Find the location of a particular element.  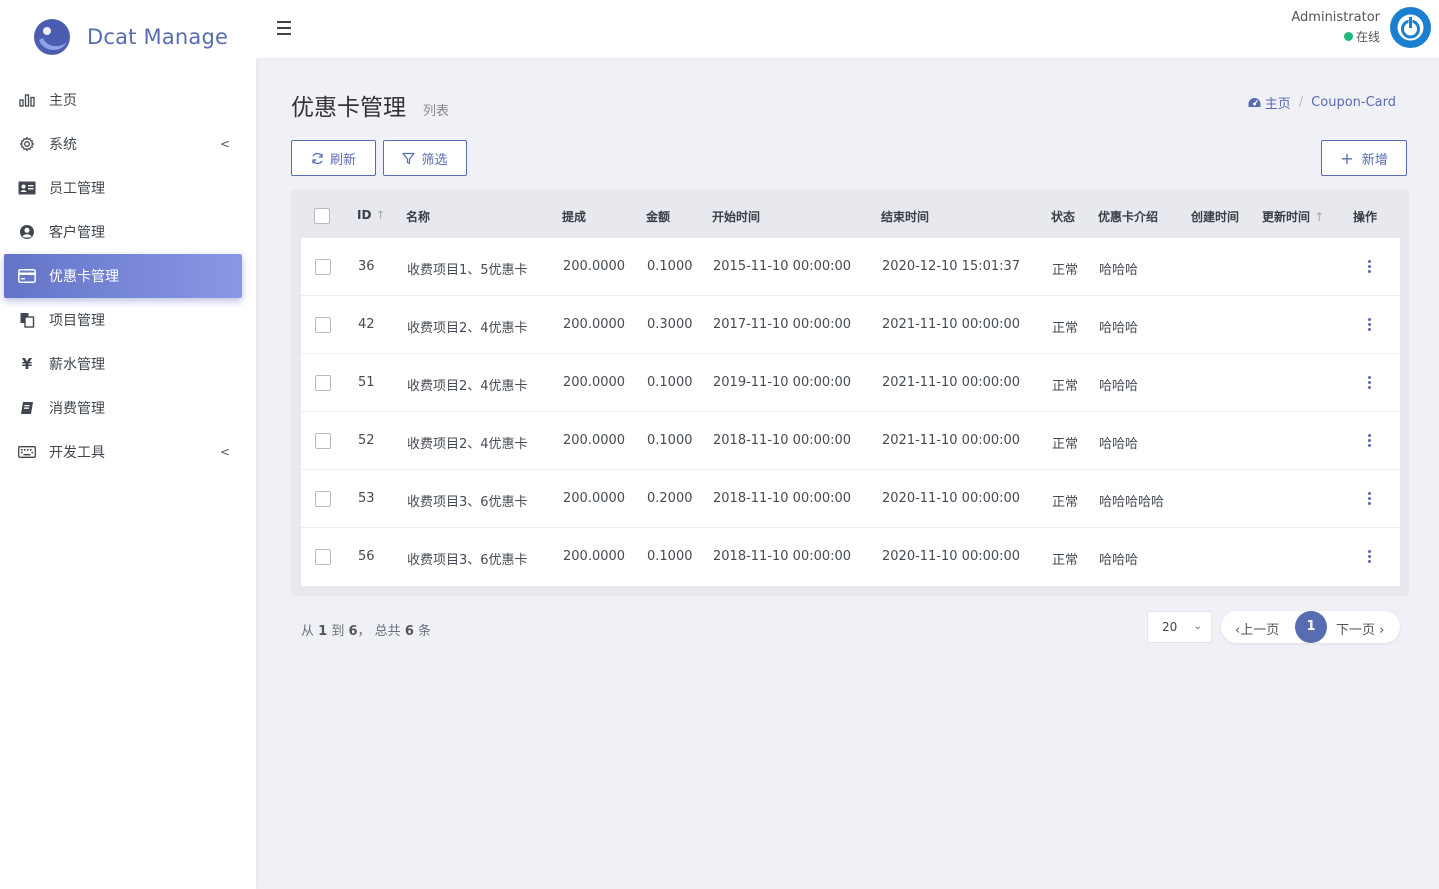

brand: Dcat Manage is located at coordinates (128, 37).